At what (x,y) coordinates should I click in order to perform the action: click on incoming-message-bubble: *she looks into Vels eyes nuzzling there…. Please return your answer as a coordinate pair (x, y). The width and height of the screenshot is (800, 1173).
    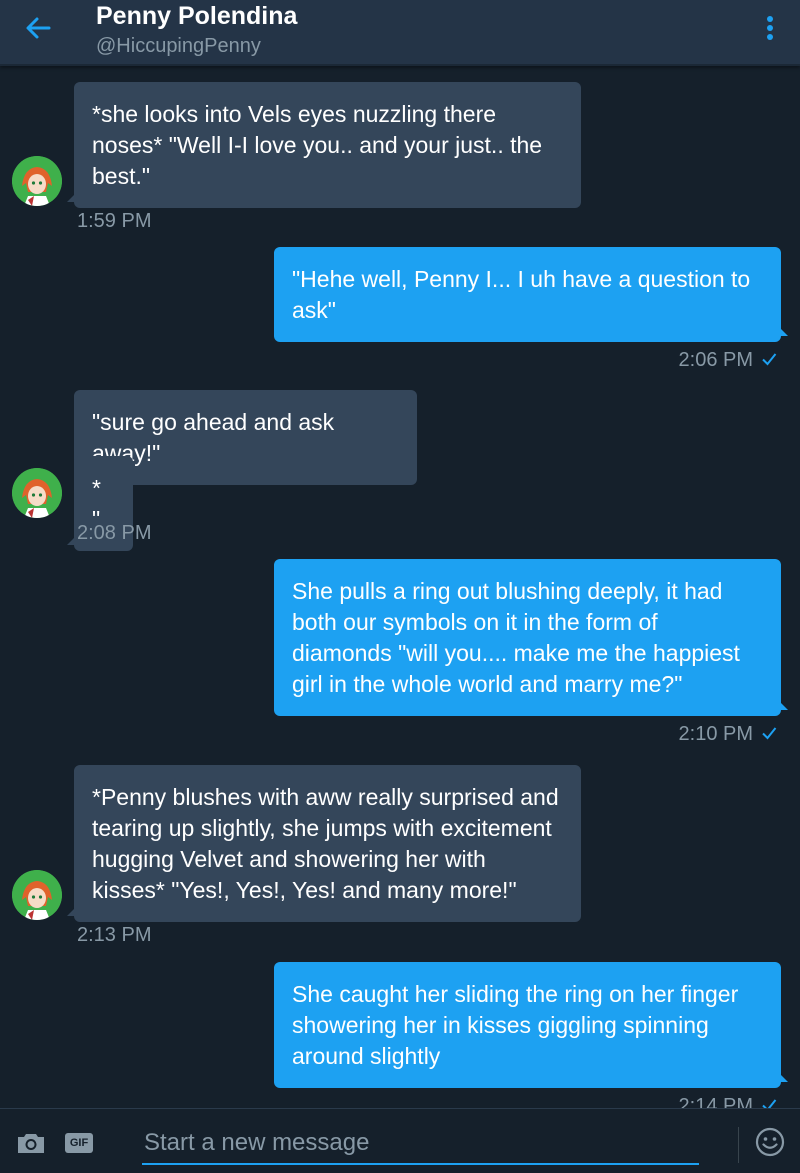
    Looking at the image, I should click on (324, 145).